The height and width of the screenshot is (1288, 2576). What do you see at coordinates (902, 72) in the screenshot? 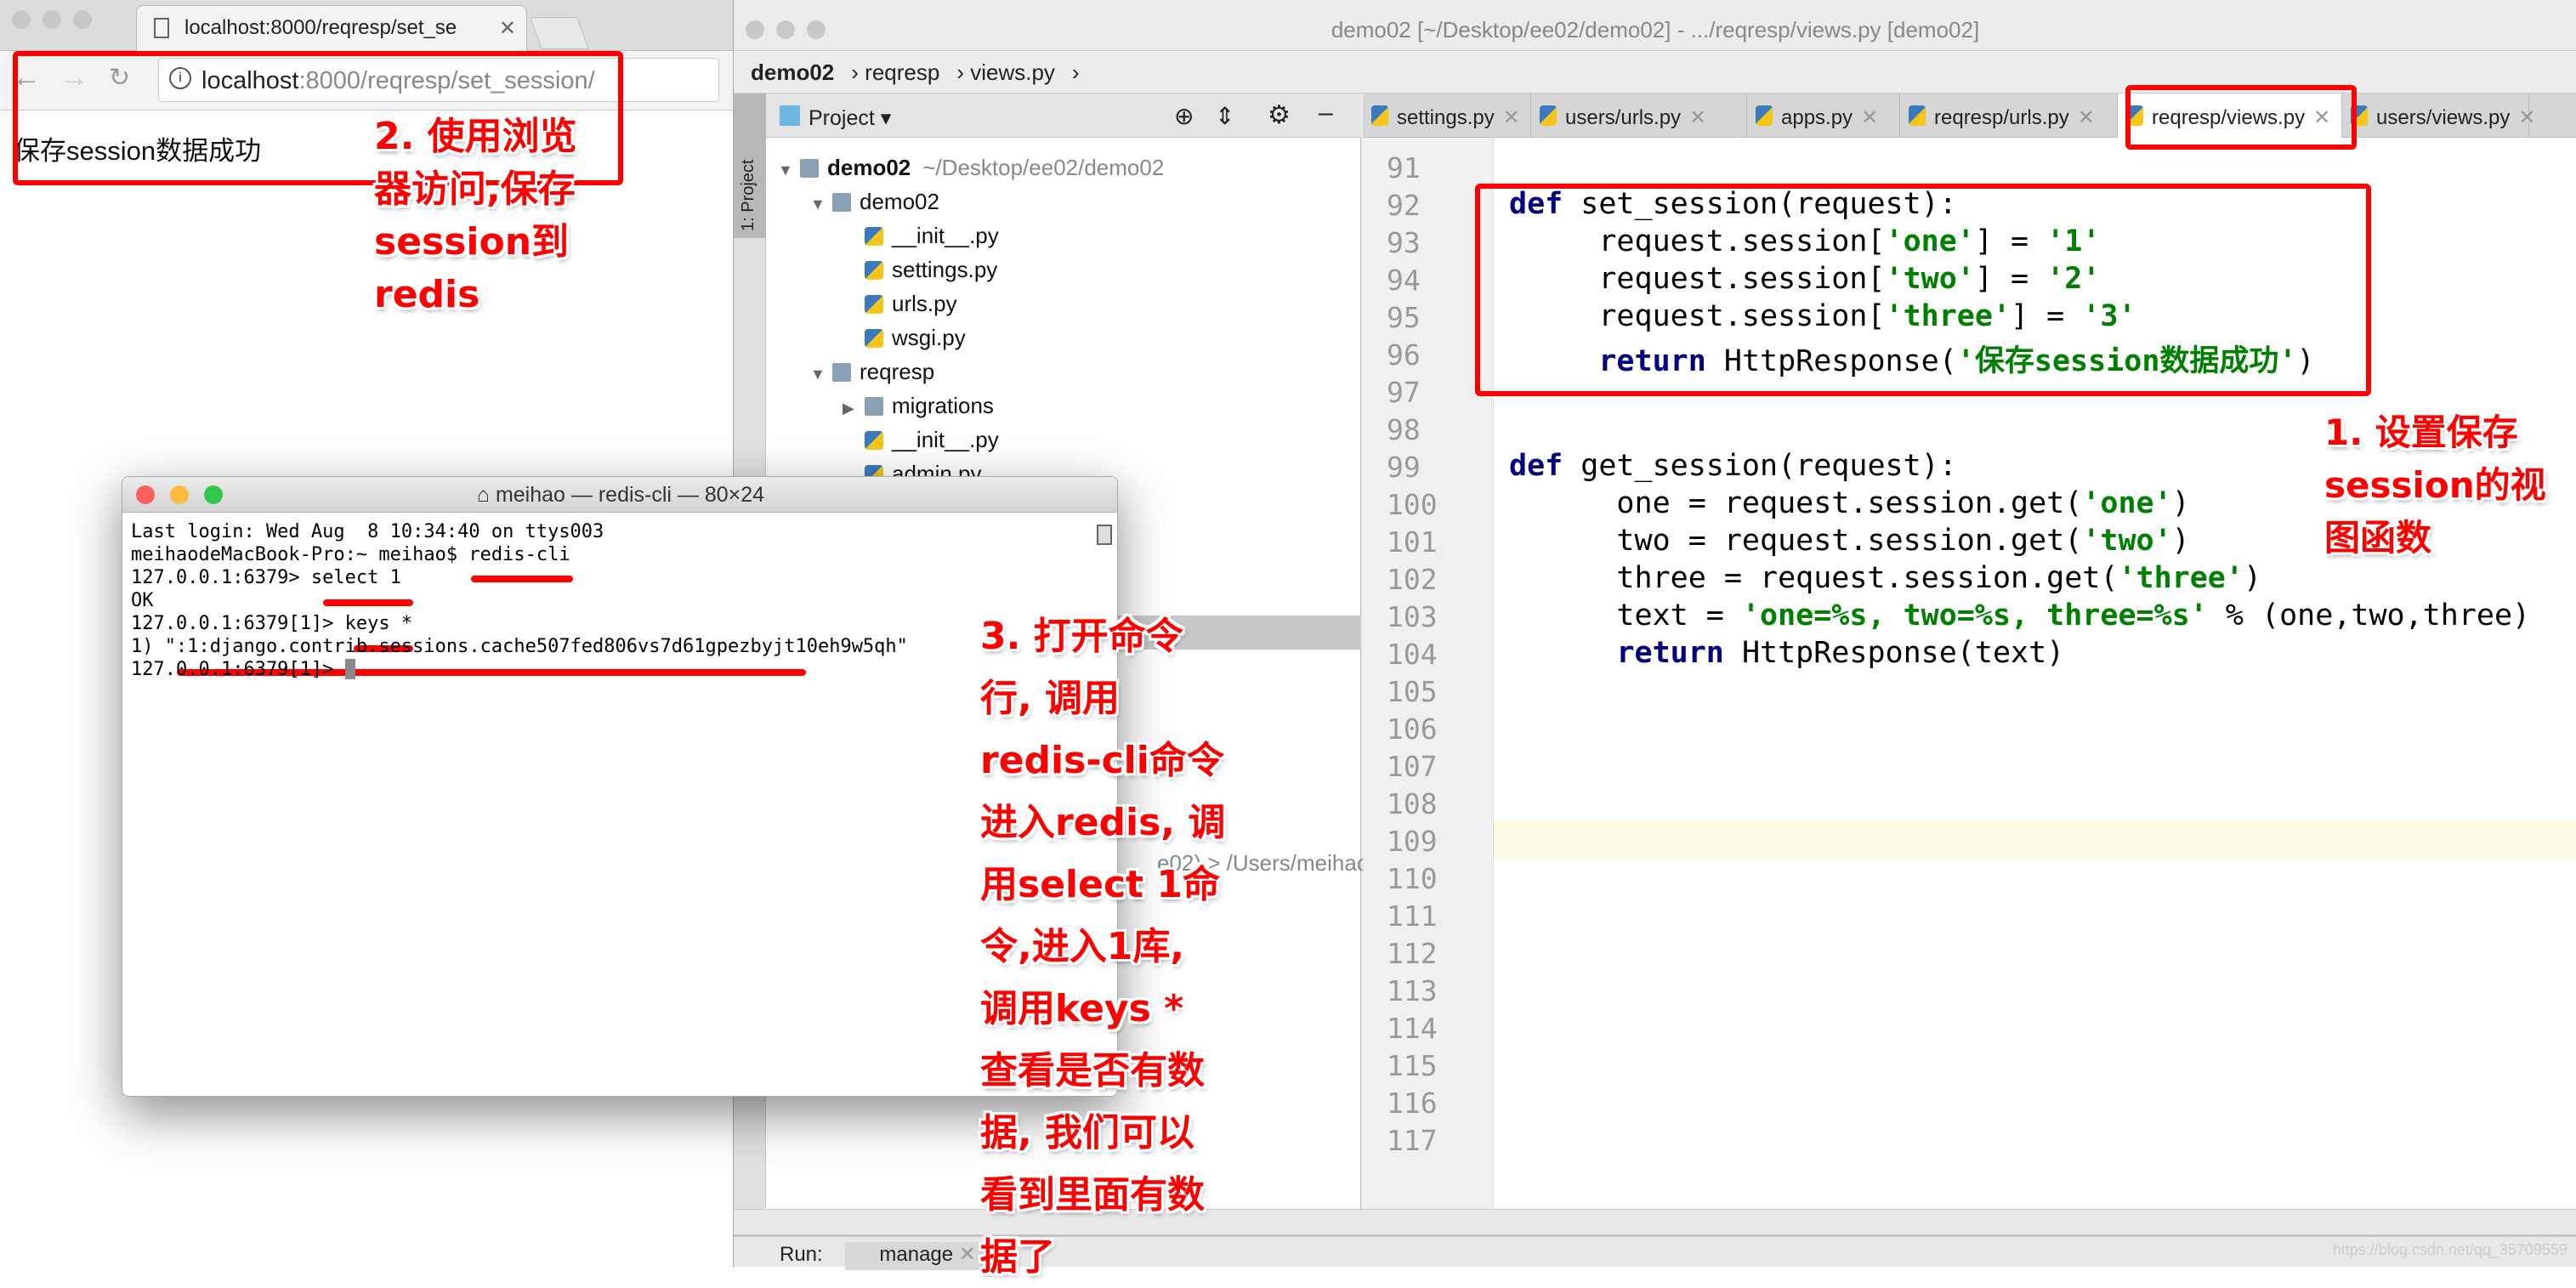
I see `breadcrumb-folder: reqresp` at bounding box center [902, 72].